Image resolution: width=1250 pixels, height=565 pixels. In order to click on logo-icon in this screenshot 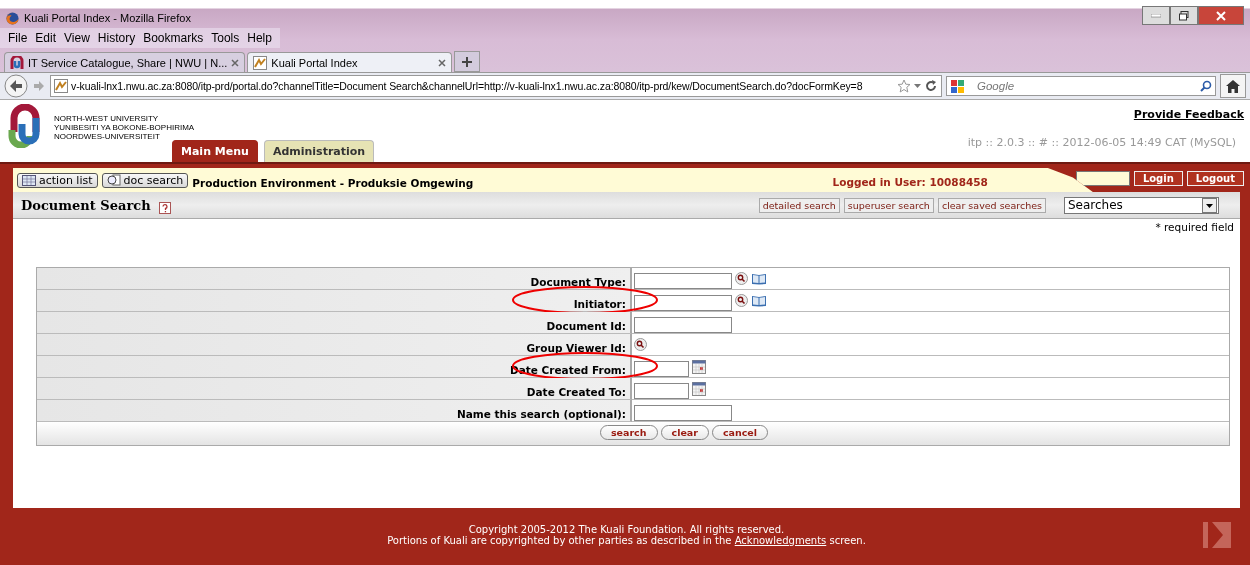, I will do `click(17, 62)`.